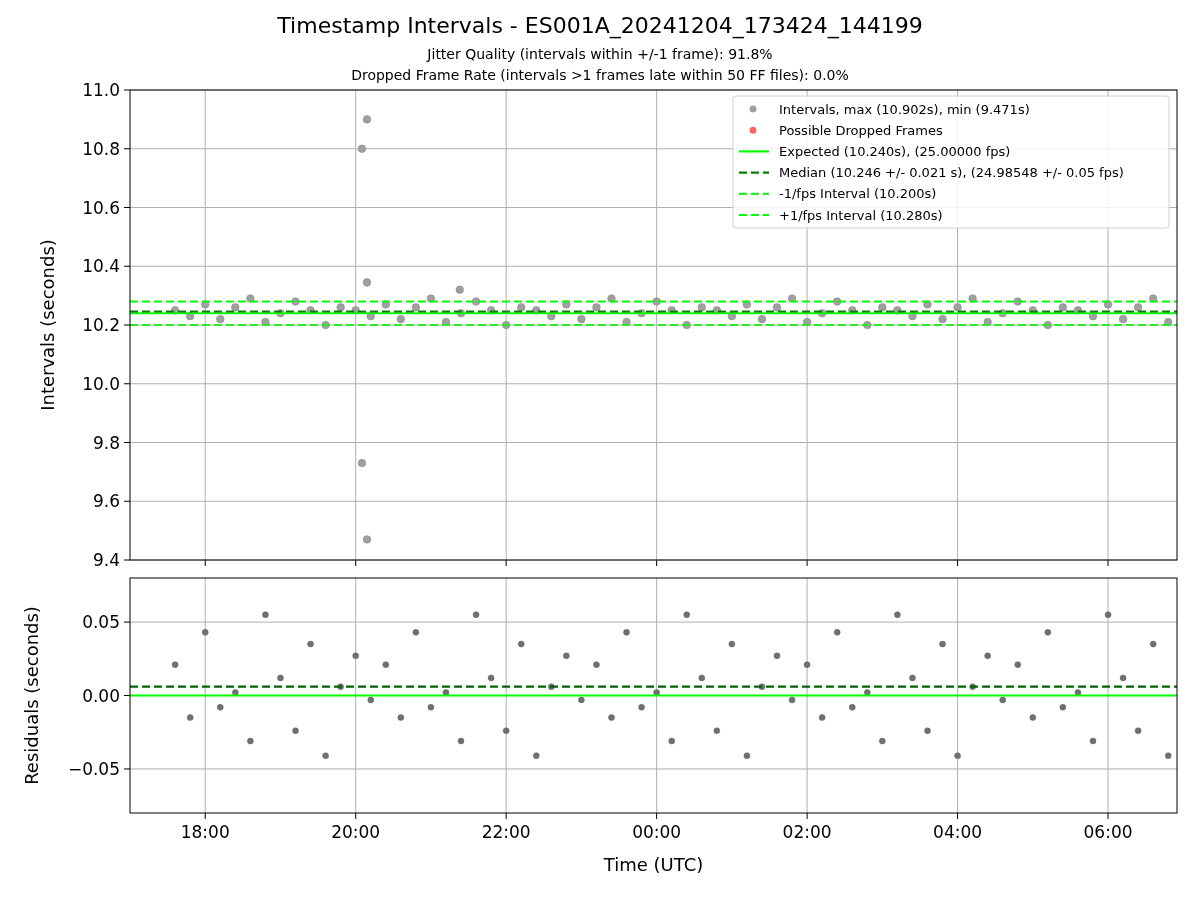 This screenshot has width=1200, height=900. I want to click on tick-label: 20:00, so click(356, 832).